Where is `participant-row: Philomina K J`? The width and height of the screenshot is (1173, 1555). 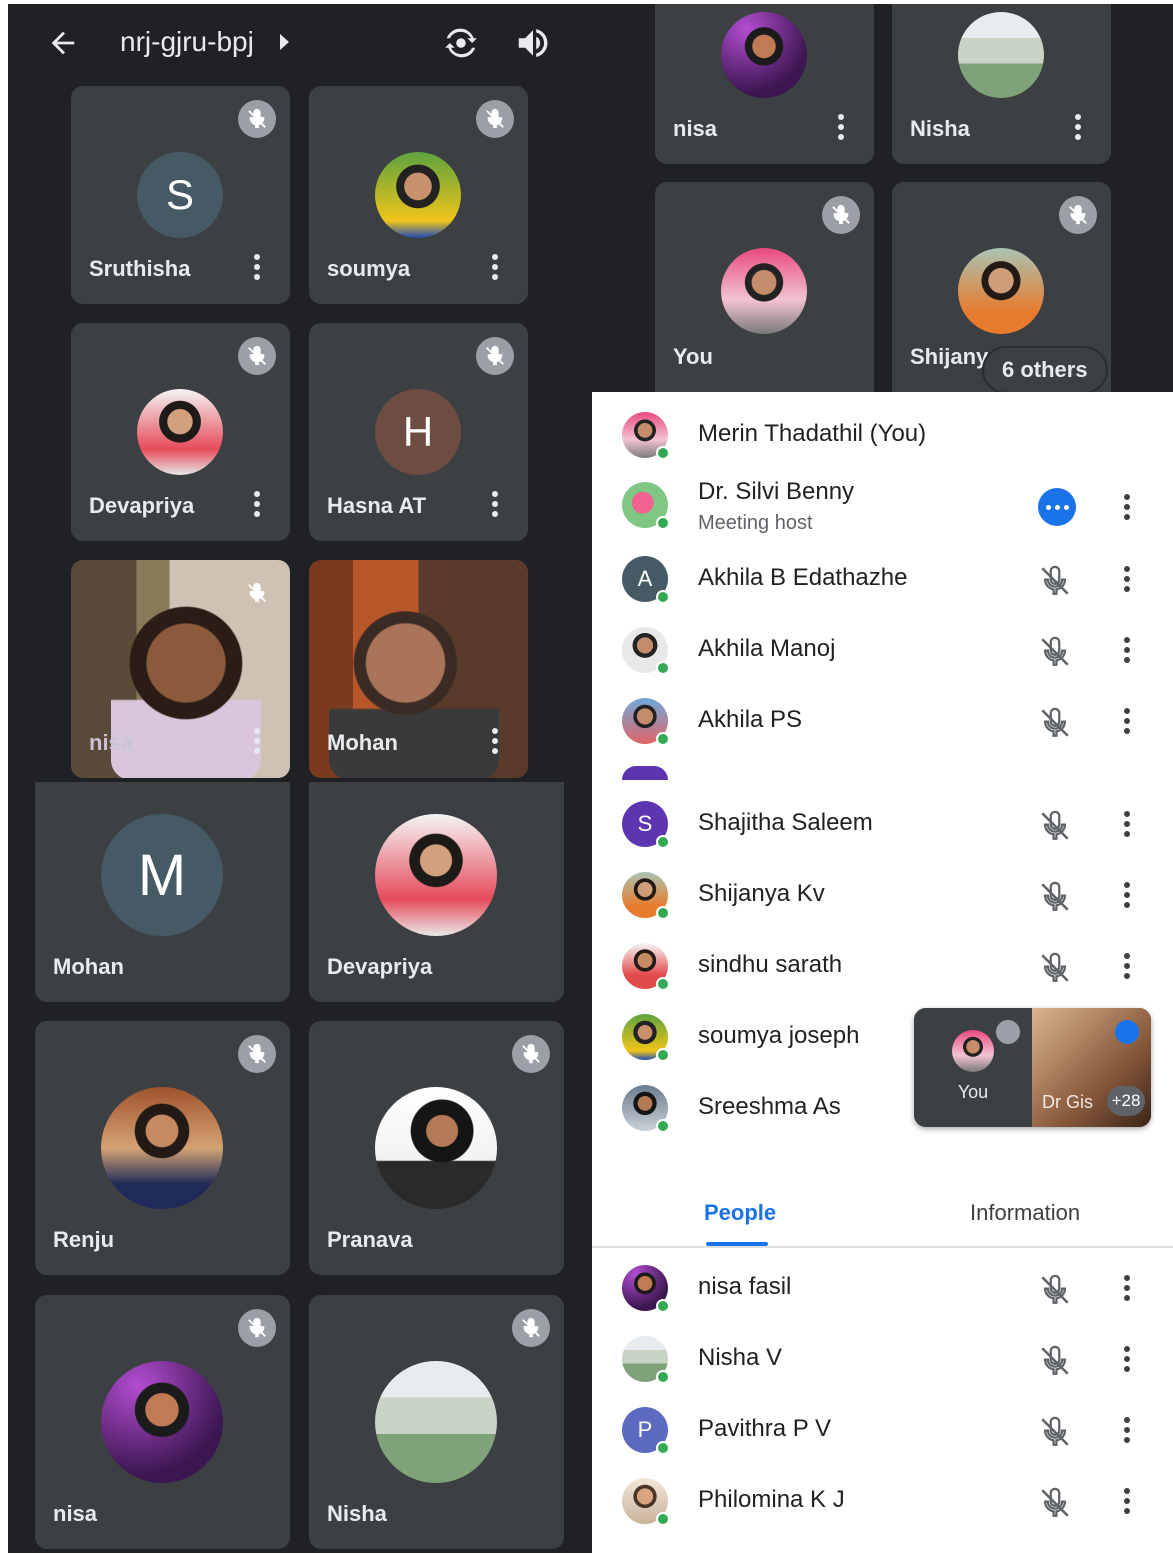 participant-row: Philomina K J is located at coordinates (882, 1501).